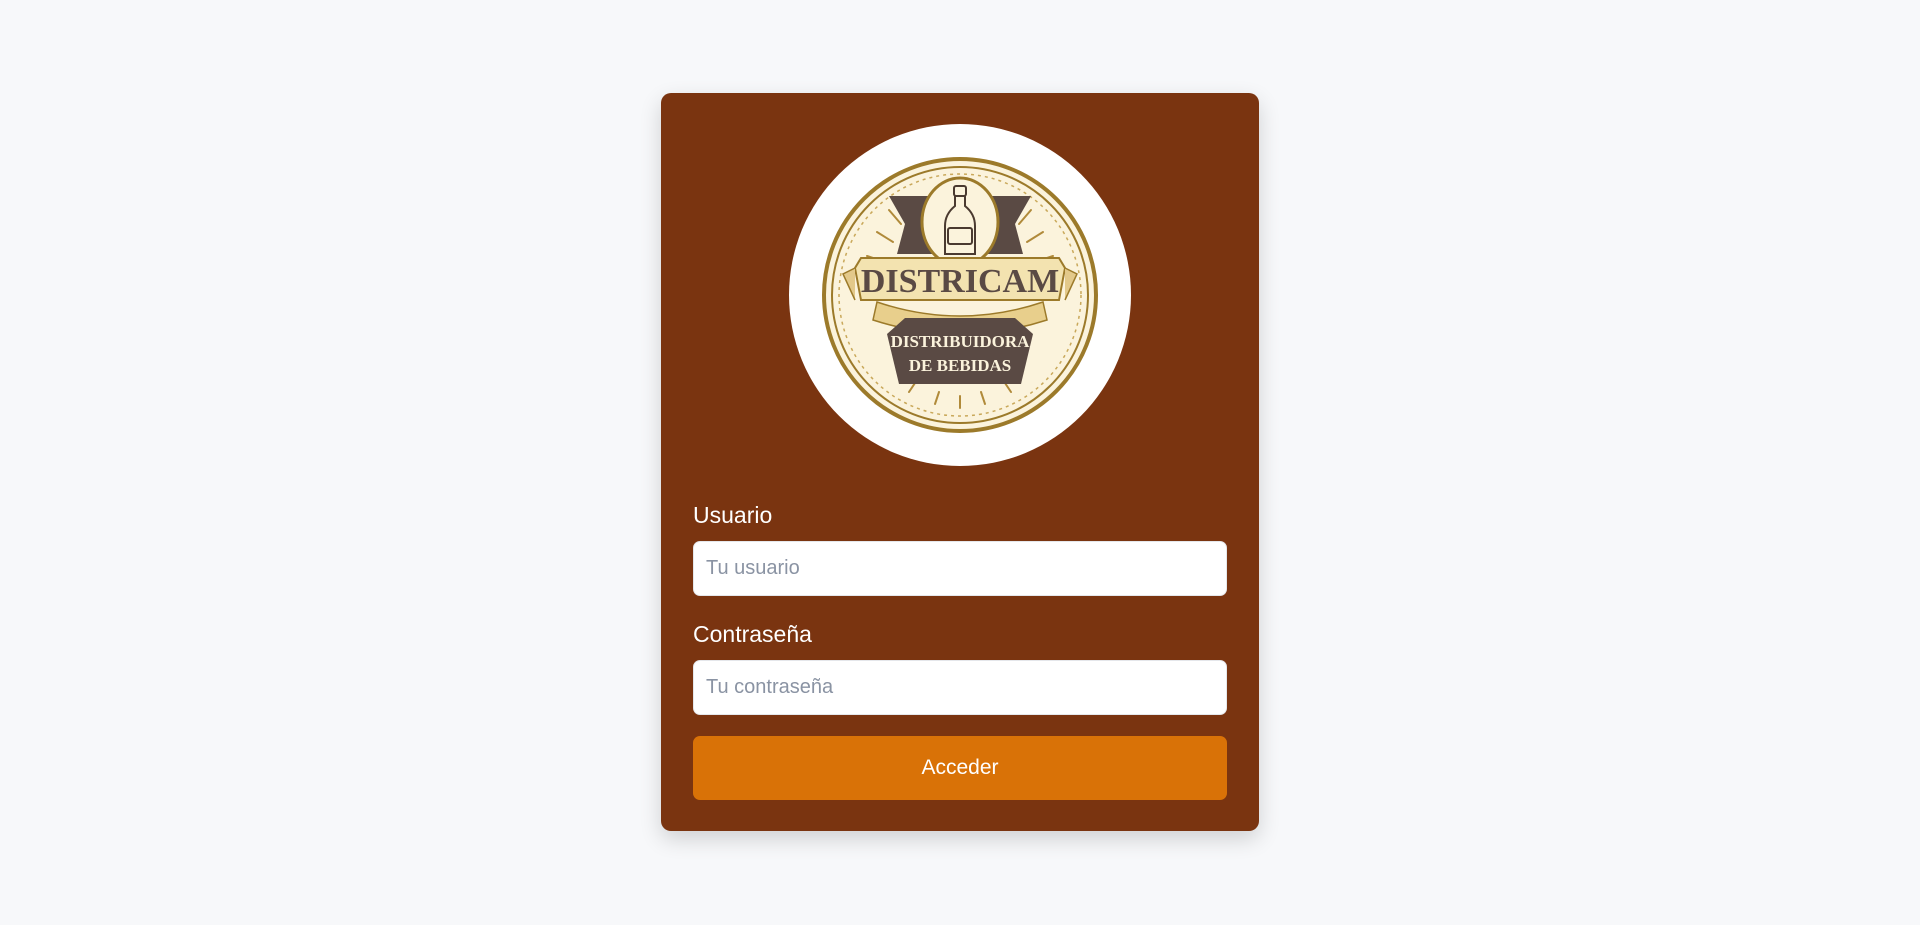  Describe the element at coordinates (960, 568) in the screenshot. I see `username-input` at that location.